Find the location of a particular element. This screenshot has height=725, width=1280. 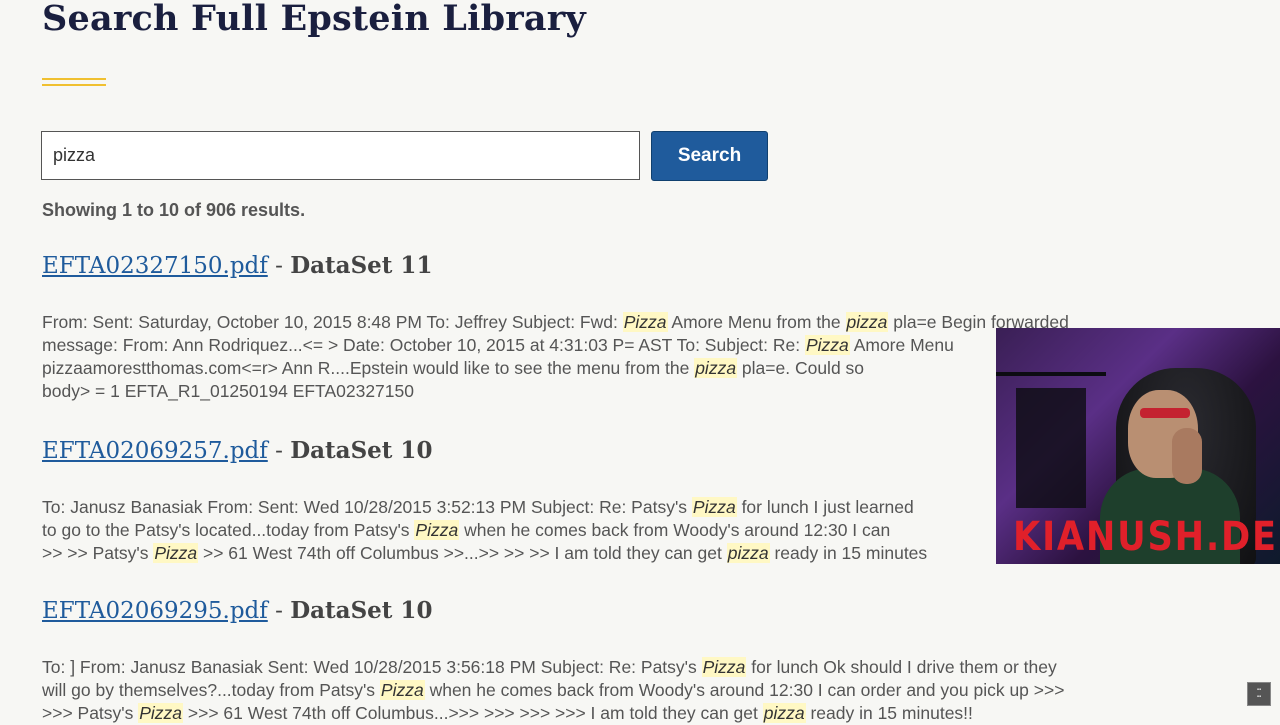

title-accent-divider is located at coordinates (74, 83).